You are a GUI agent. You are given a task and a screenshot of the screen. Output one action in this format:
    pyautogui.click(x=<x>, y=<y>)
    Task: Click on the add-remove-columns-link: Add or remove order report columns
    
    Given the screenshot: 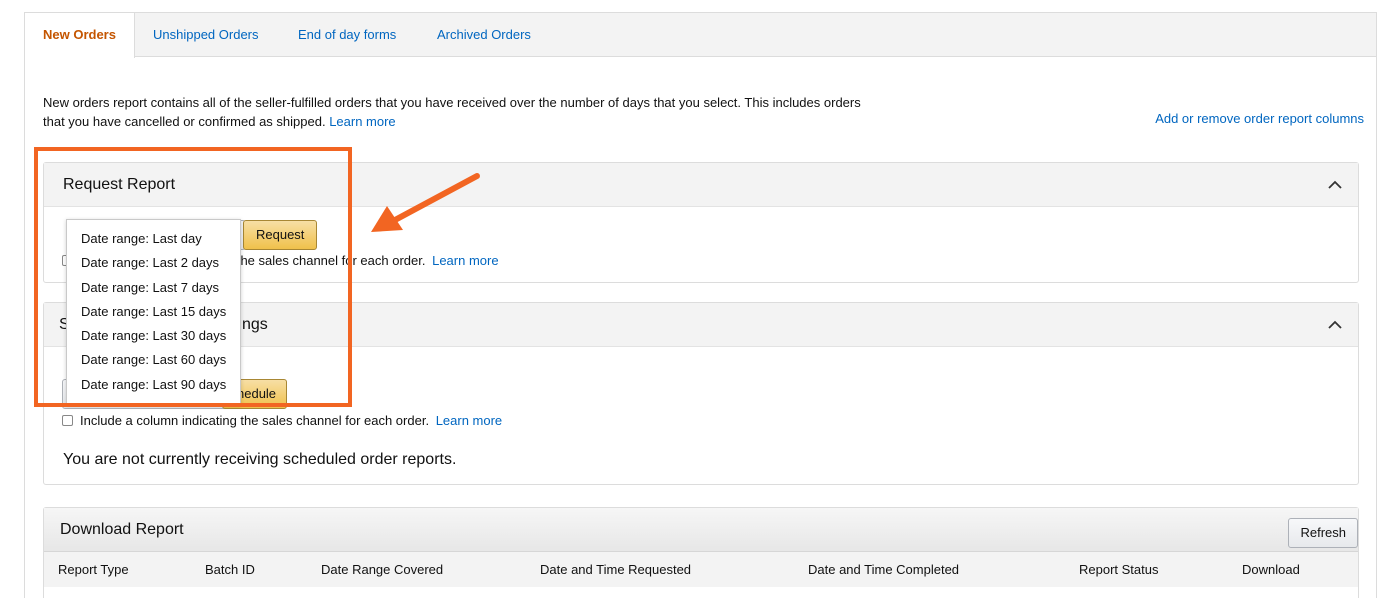 What is the action you would take?
    pyautogui.click(x=1259, y=118)
    